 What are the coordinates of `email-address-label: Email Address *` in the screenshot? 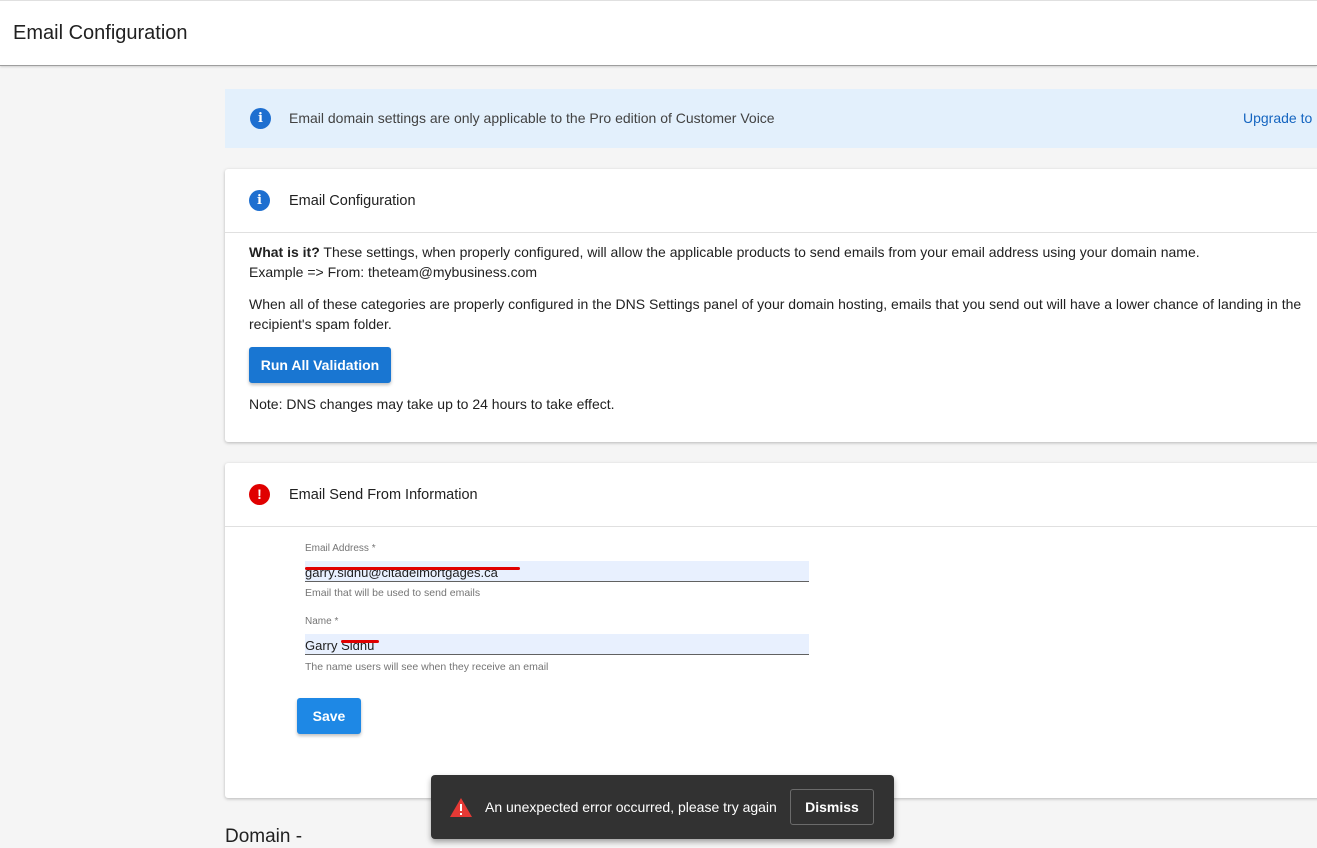 It's located at (340, 548).